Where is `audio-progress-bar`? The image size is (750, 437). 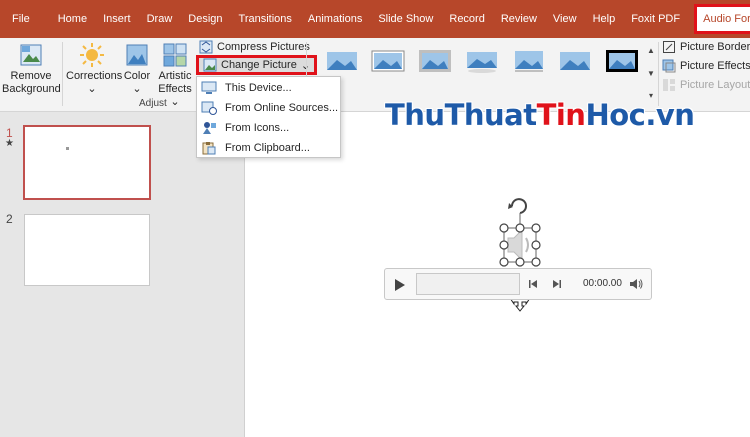
audio-progress-bar is located at coordinates (468, 284).